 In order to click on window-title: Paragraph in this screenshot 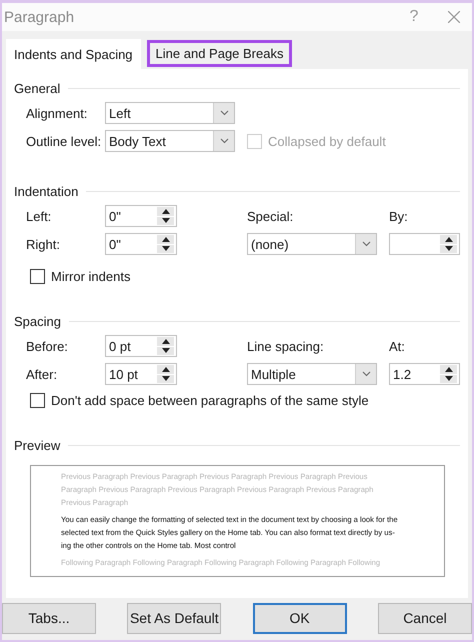, I will do `click(40, 17)`.